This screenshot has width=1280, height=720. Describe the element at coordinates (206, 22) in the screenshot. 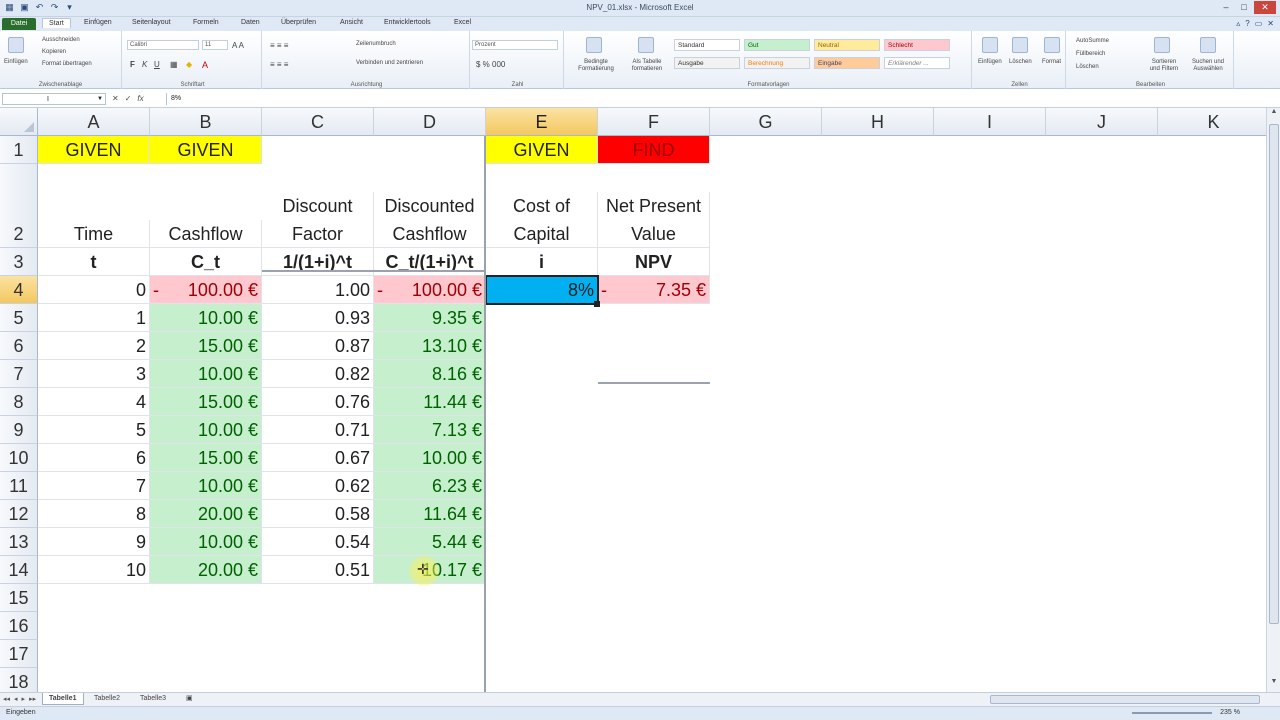

I see `tab-formulas: Formeln` at that location.